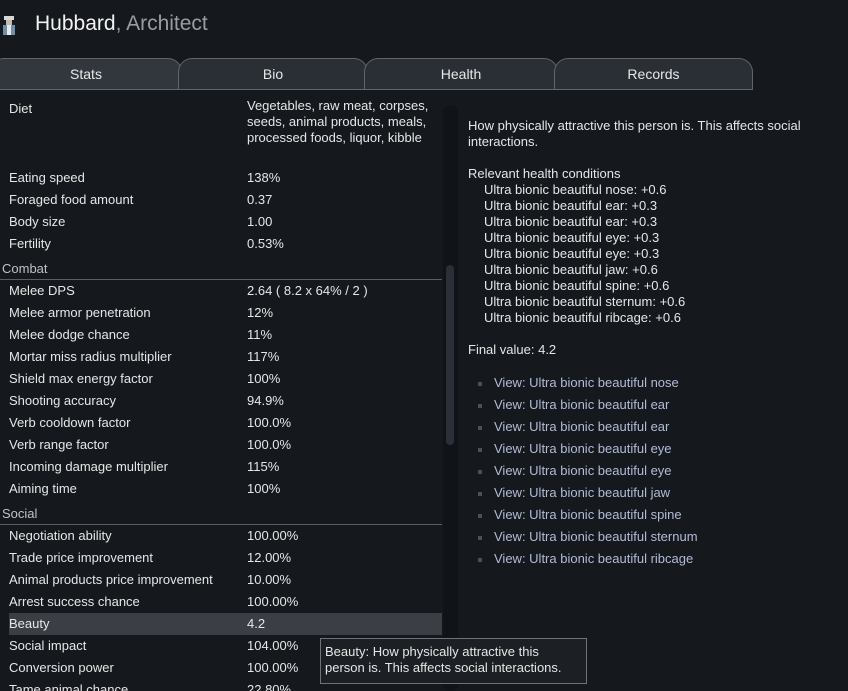 The width and height of the screenshot is (848, 691). Describe the element at coordinates (544, 173) in the screenshot. I see `conditions-title: Relevant health conditions` at that location.